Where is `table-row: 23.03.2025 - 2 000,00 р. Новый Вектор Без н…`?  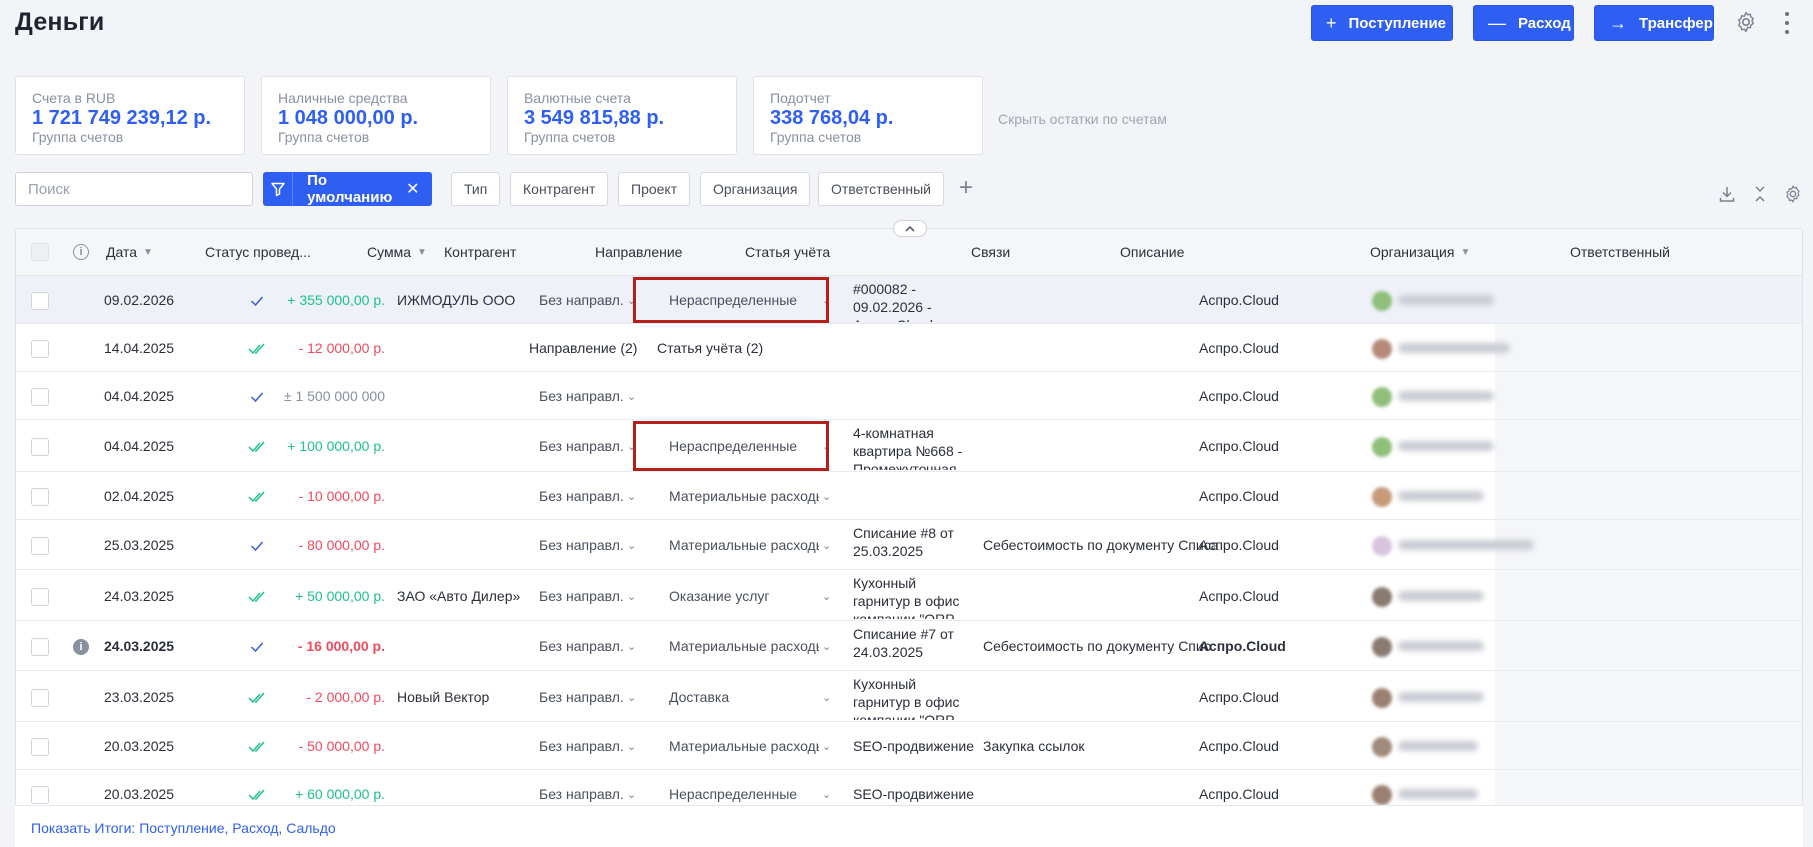
table-row: 23.03.2025 - 2 000,00 р. Новый Вектор Без н… is located at coordinates (909, 696).